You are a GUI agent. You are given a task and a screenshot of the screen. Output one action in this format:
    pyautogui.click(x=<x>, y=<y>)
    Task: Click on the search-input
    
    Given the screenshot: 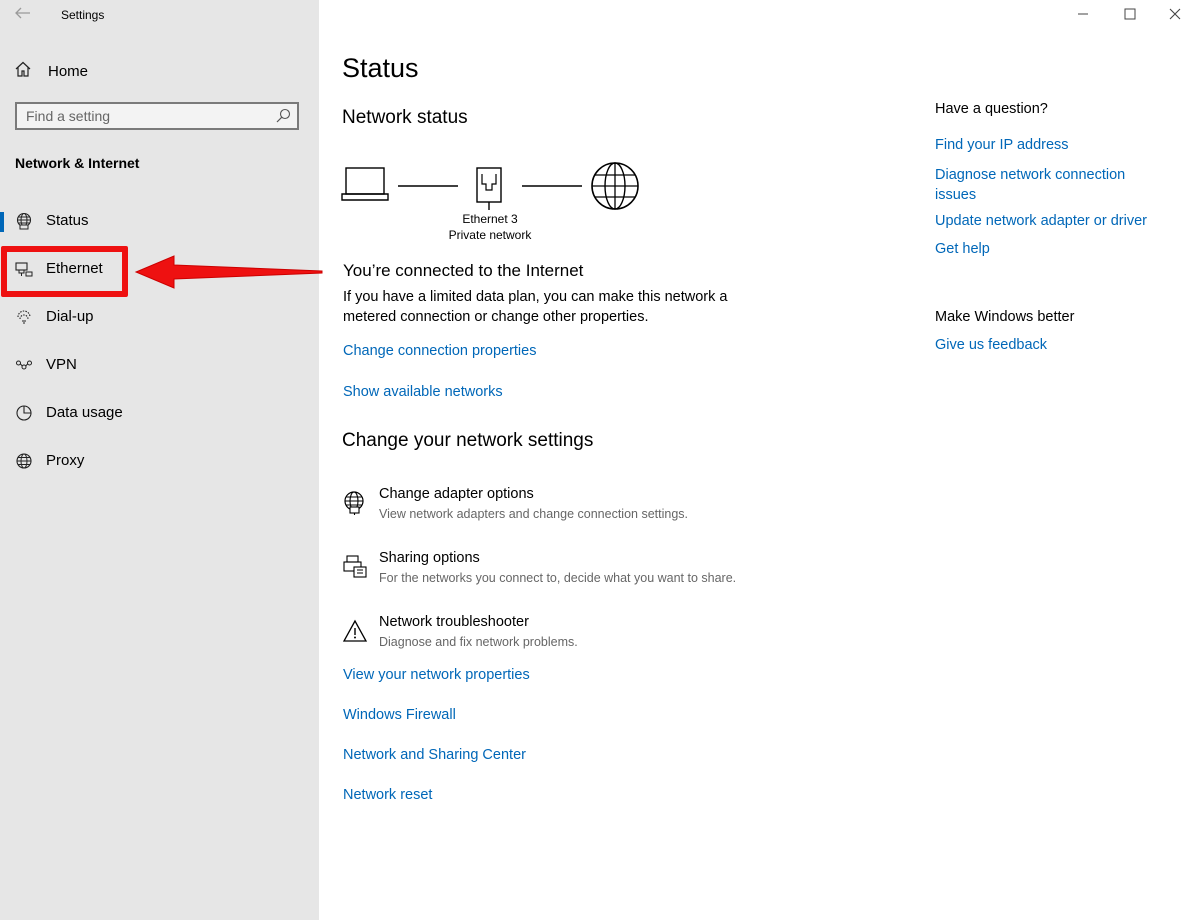 What is the action you would take?
    pyautogui.click(x=146, y=116)
    